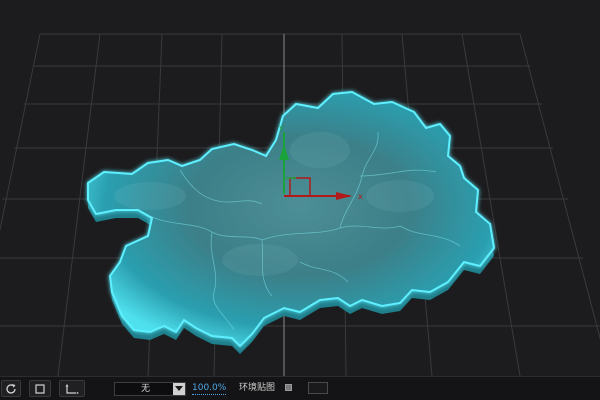 The image size is (600, 400). Describe the element at coordinates (179, 389) in the screenshot. I see `chevron-down-icon` at that location.